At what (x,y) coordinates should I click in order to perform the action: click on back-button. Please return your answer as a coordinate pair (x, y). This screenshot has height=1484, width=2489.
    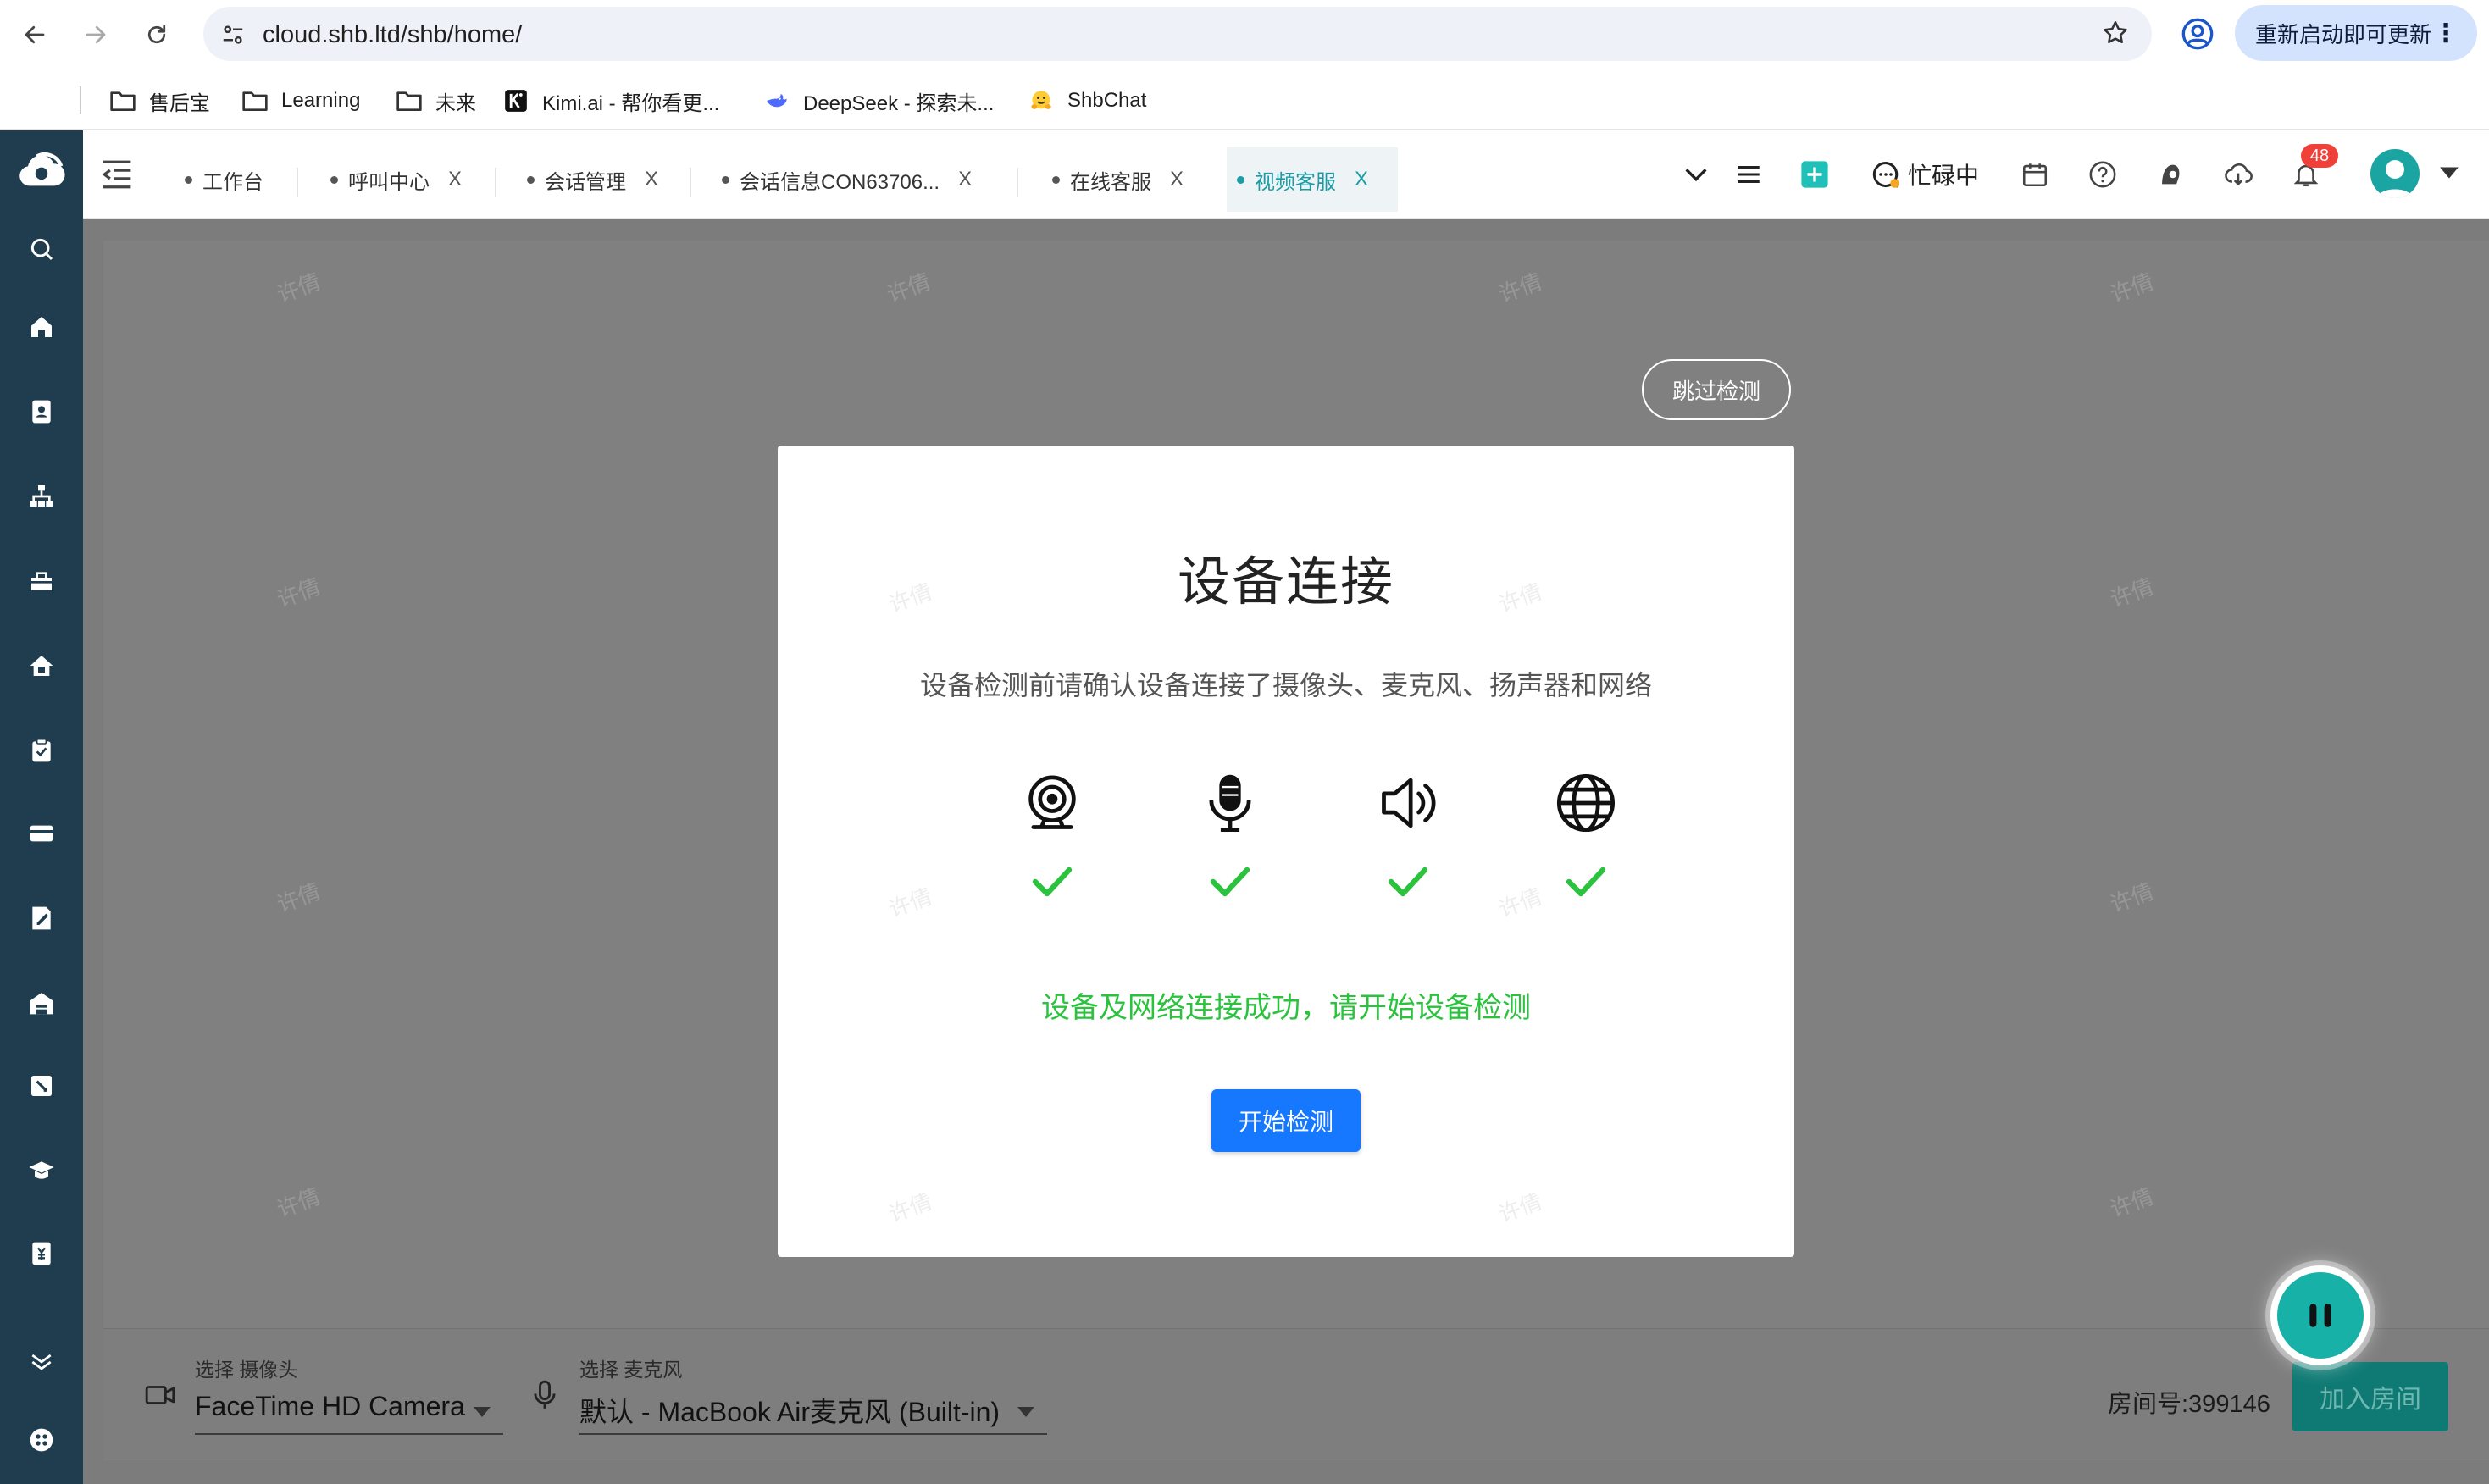
    Looking at the image, I should click on (35, 35).